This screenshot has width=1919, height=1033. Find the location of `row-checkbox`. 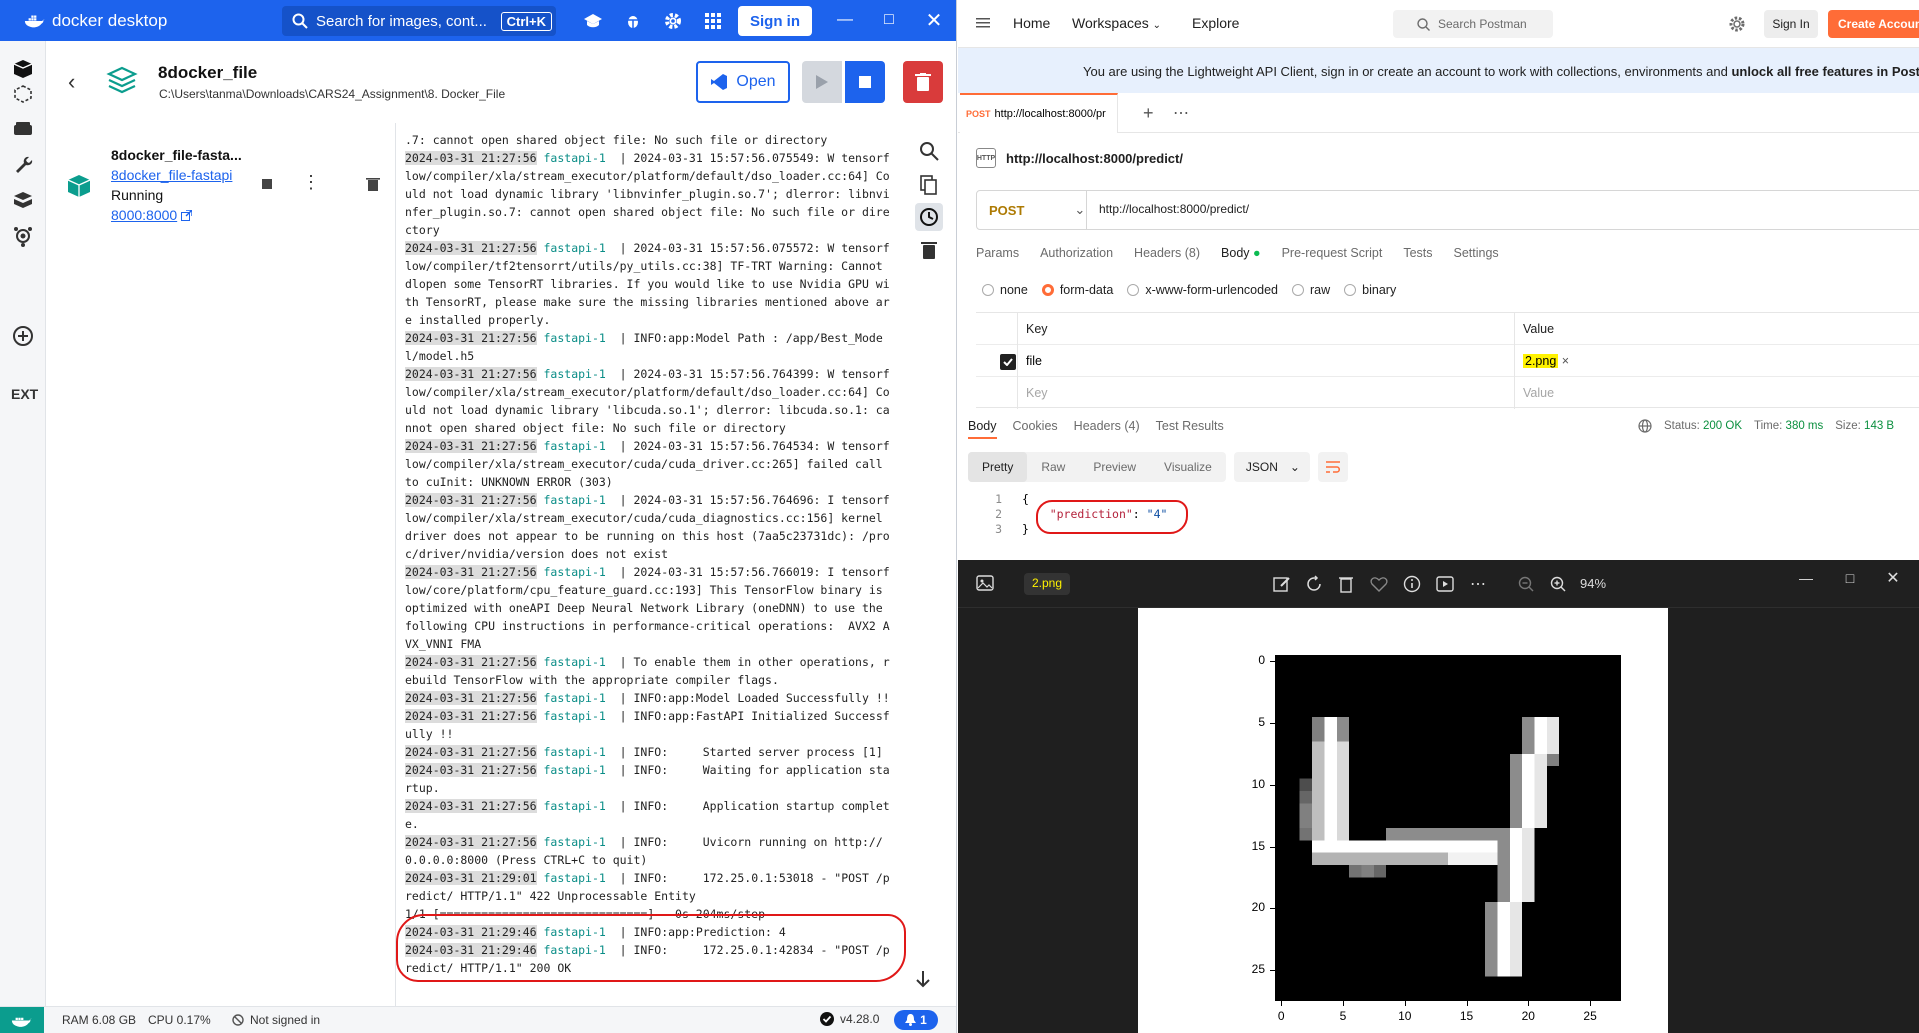

row-checkbox is located at coordinates (1008, 362).